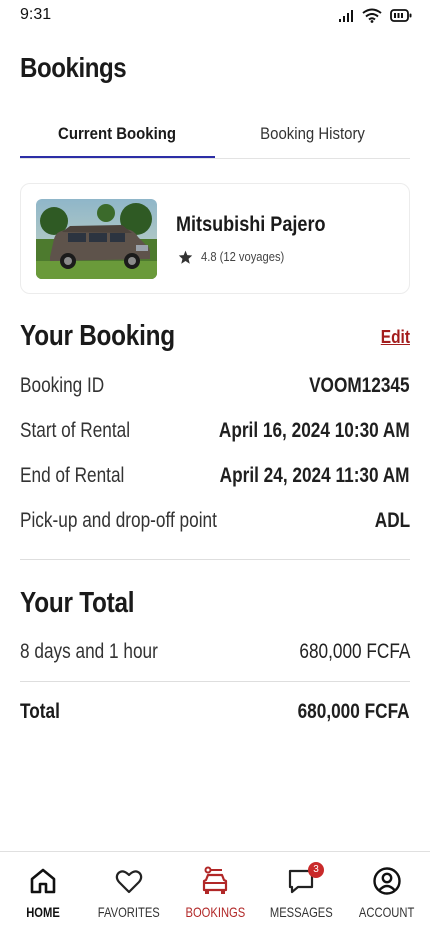  What do you see at coordinates (40, 711) in the screenshot?
I see `total-label: Total` at bounding box center [40, 711].